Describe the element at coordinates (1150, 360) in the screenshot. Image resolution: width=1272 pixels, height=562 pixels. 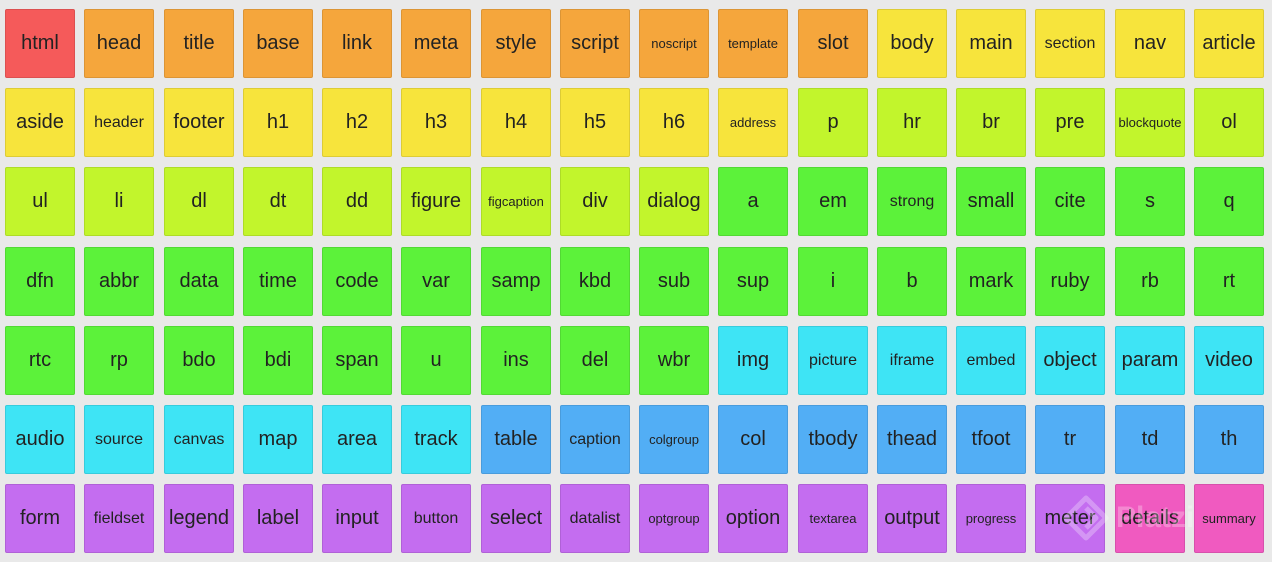
I see `tile-param: param` at that location.